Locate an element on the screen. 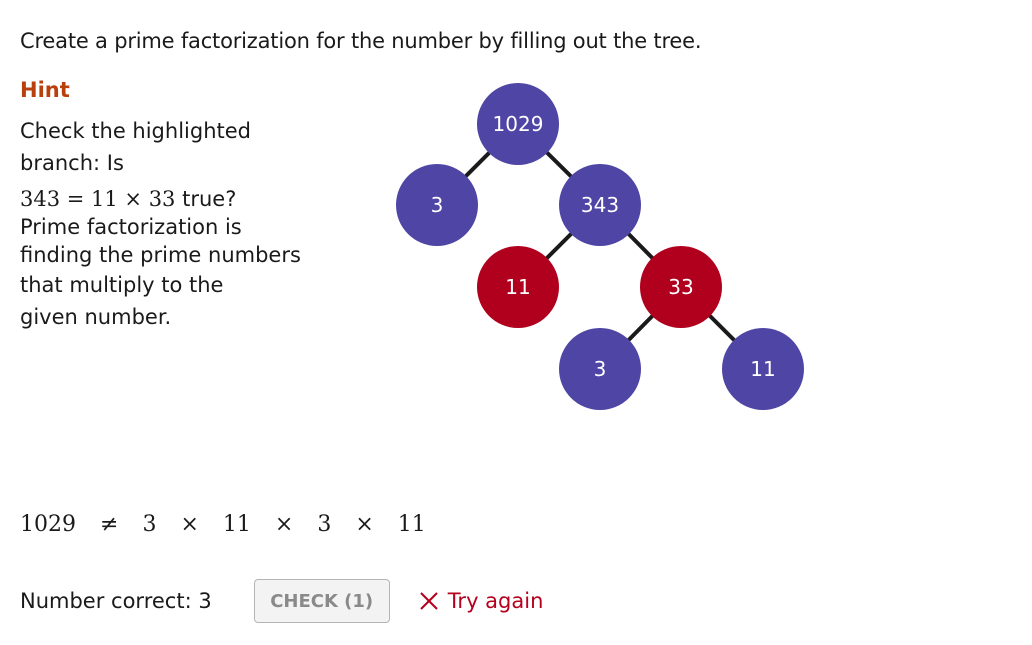 This screenshot has height=645, width=1032. feedback-message: Try again is located at coordinates (481, 601).